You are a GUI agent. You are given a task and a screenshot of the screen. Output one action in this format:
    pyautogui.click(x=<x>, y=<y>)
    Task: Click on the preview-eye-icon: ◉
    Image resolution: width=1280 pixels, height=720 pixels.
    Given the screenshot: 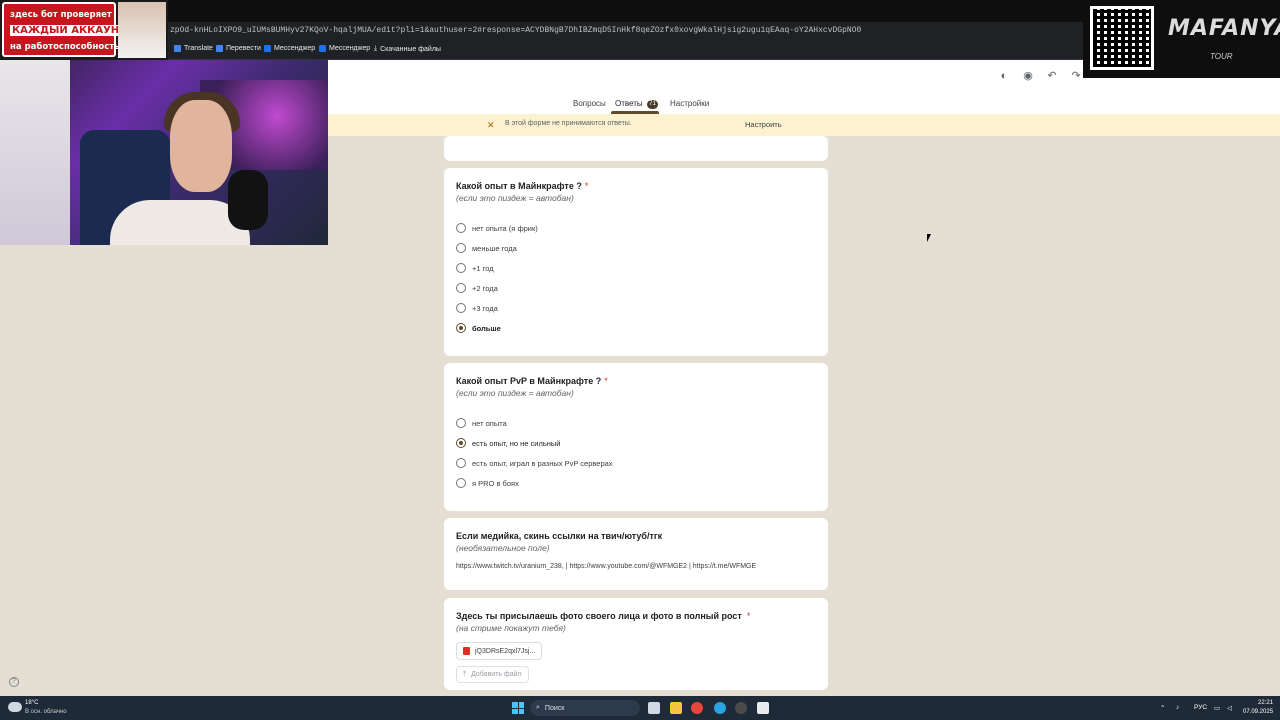 What is the action you would take?
    pyautogui.click(x=1028, y=76)
    